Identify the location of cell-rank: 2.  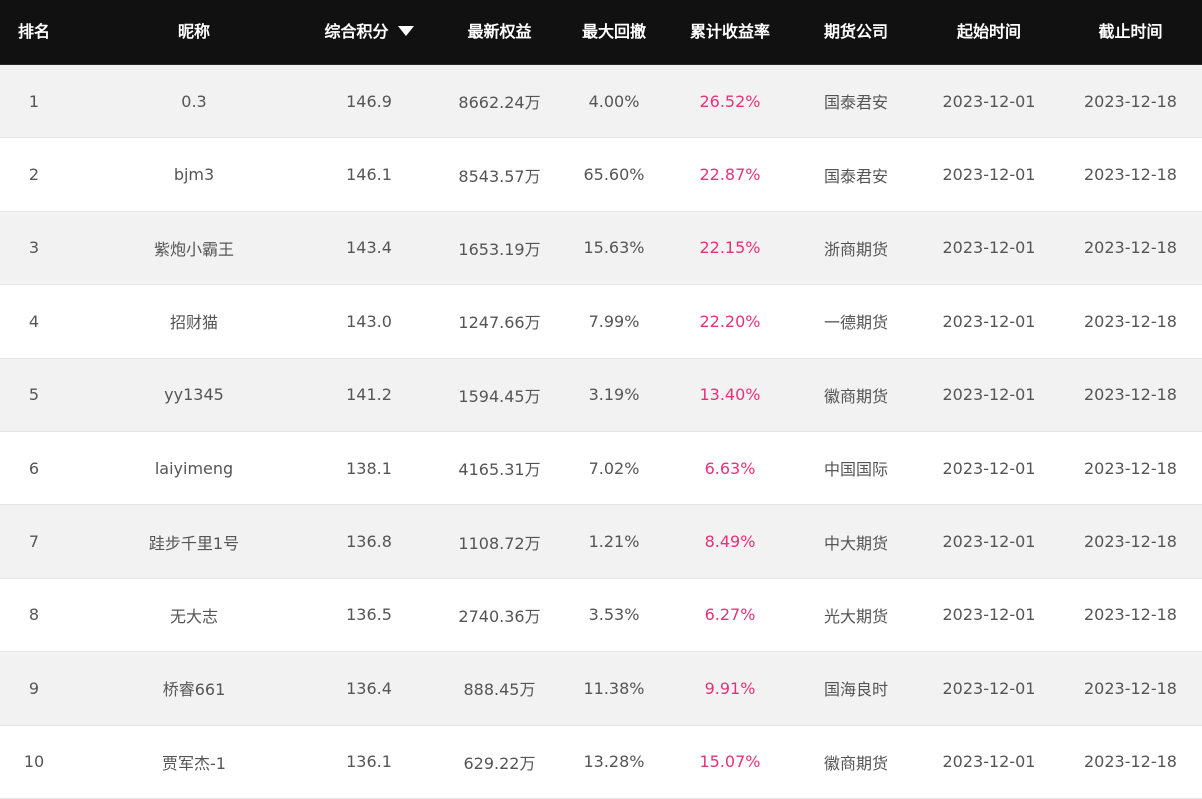
(34, 175).